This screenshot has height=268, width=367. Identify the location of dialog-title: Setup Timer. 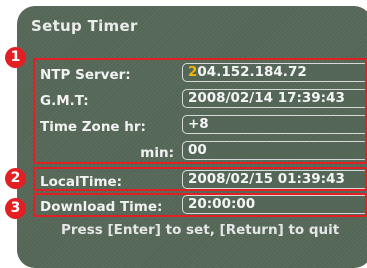
(84, 26).